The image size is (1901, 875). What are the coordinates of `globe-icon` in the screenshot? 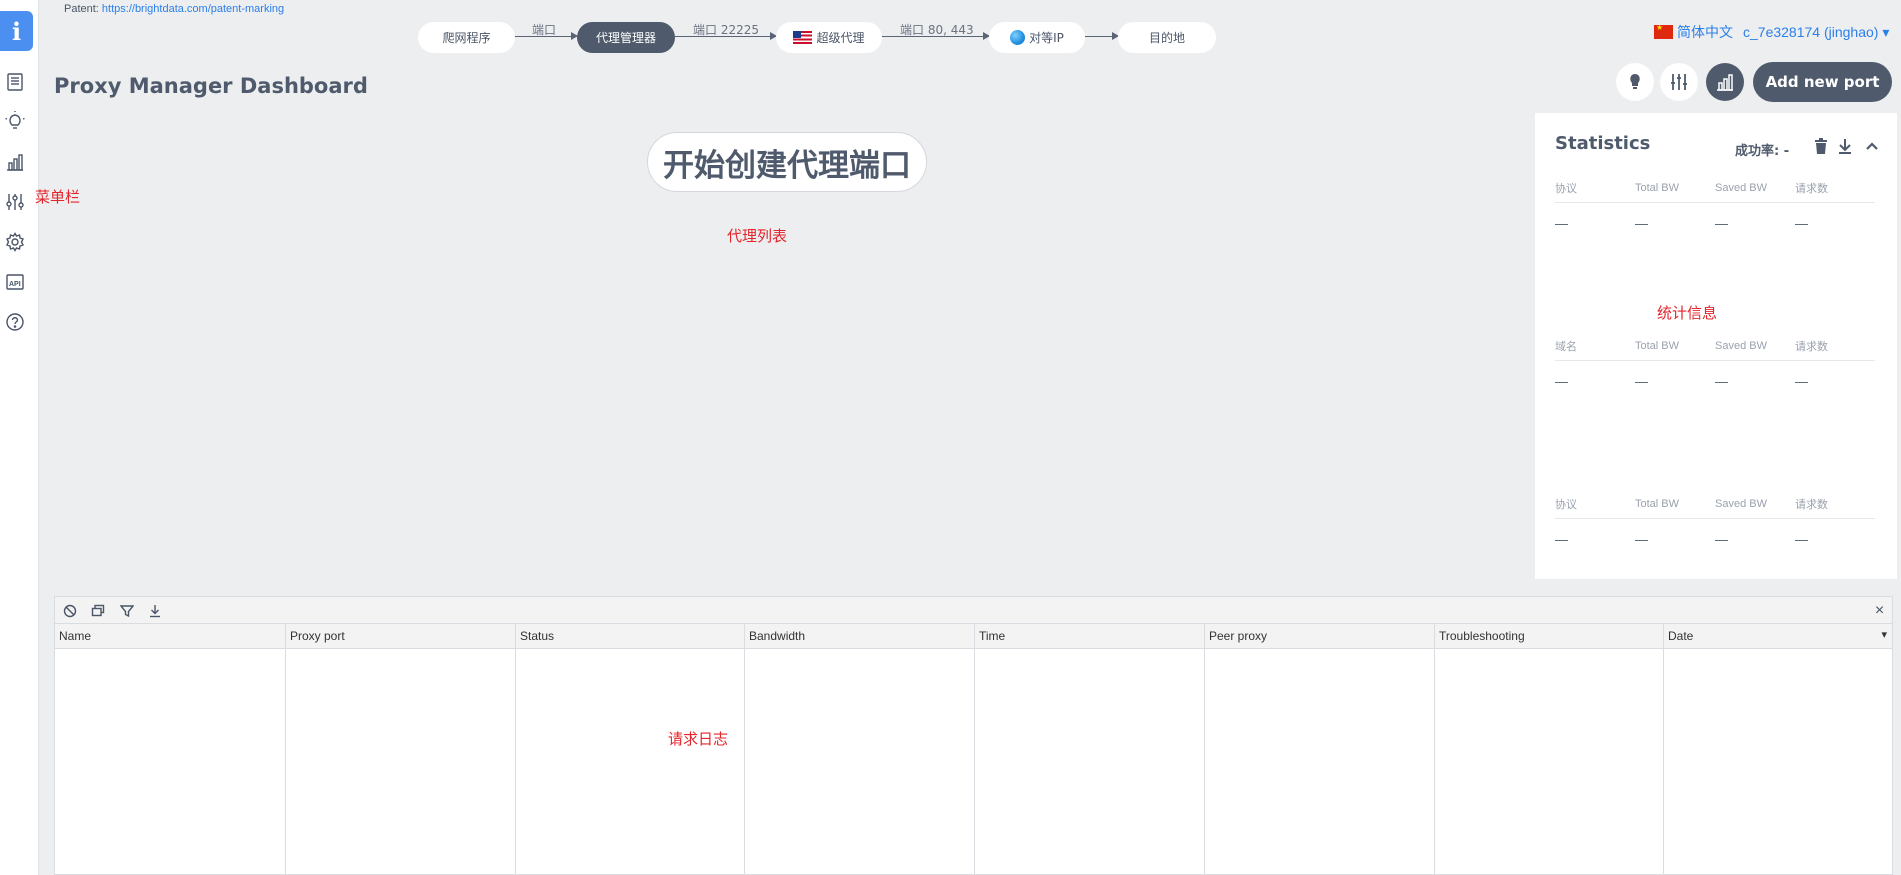 It's located at (1018, 37).